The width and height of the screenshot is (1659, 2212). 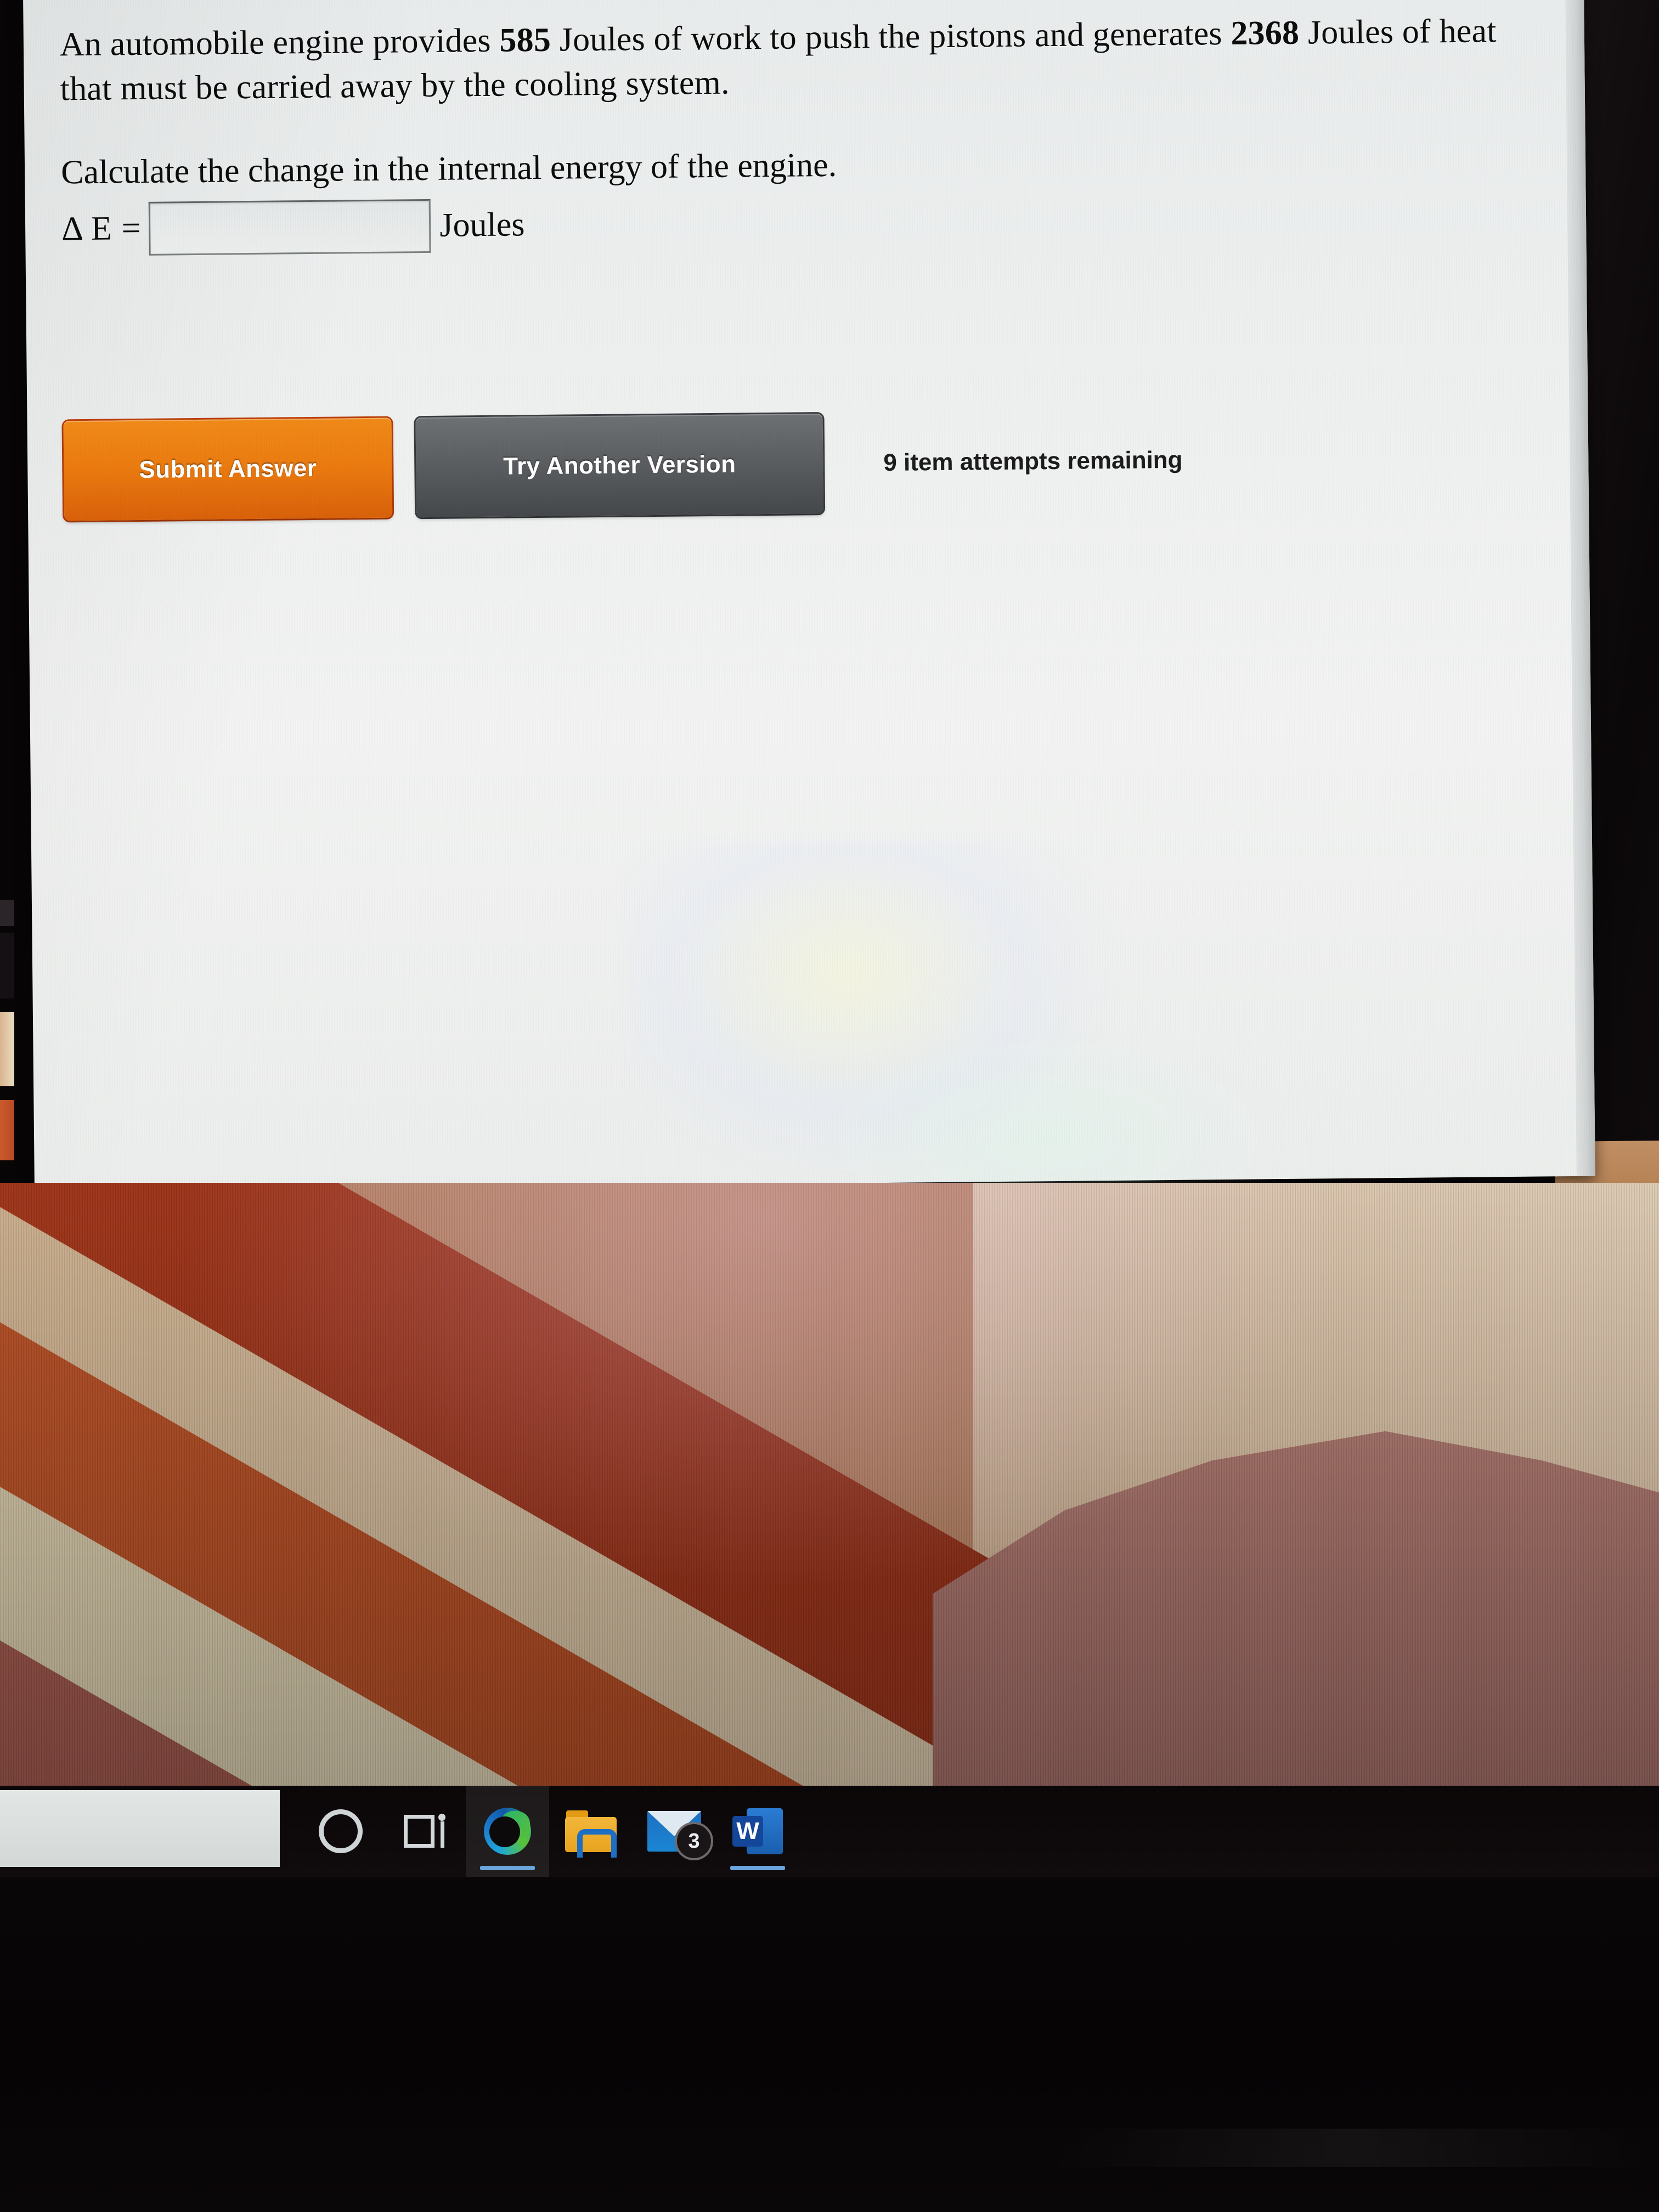 I want to click on edge-icon, so click(x=508, y=1831).